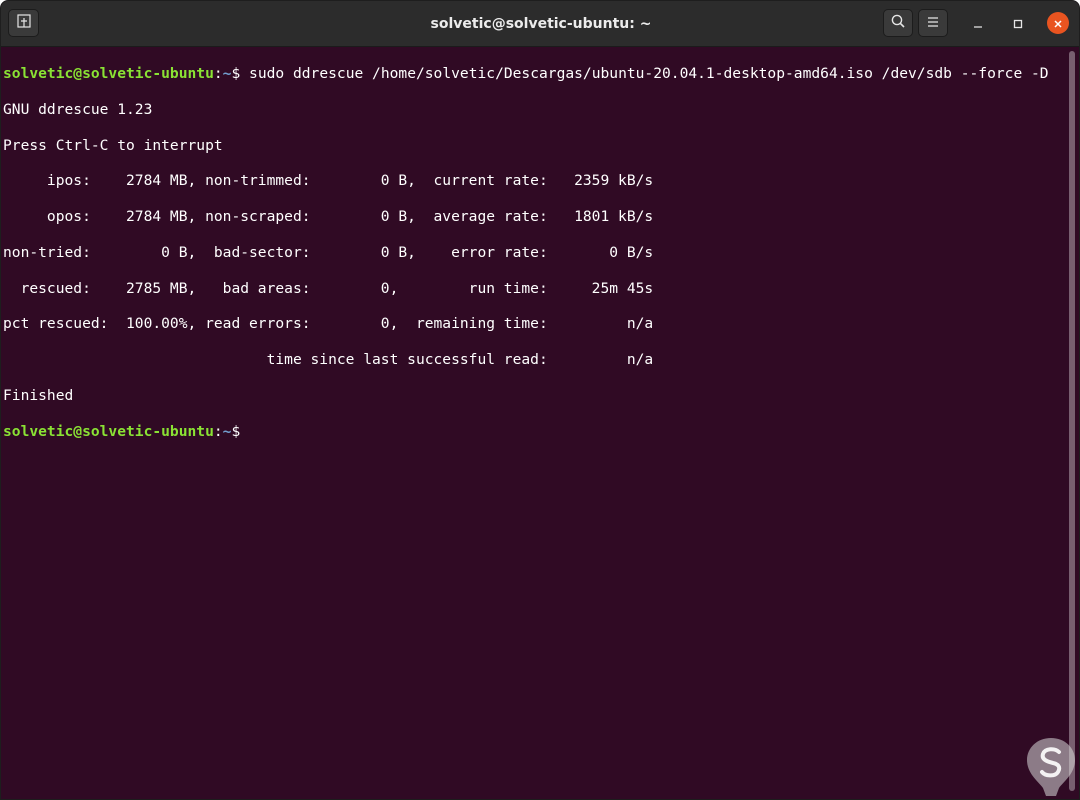  Describe the element at coordinates (328, 360) in the screenshot. I see `output-line: time since last successful read: n/a` at that location.